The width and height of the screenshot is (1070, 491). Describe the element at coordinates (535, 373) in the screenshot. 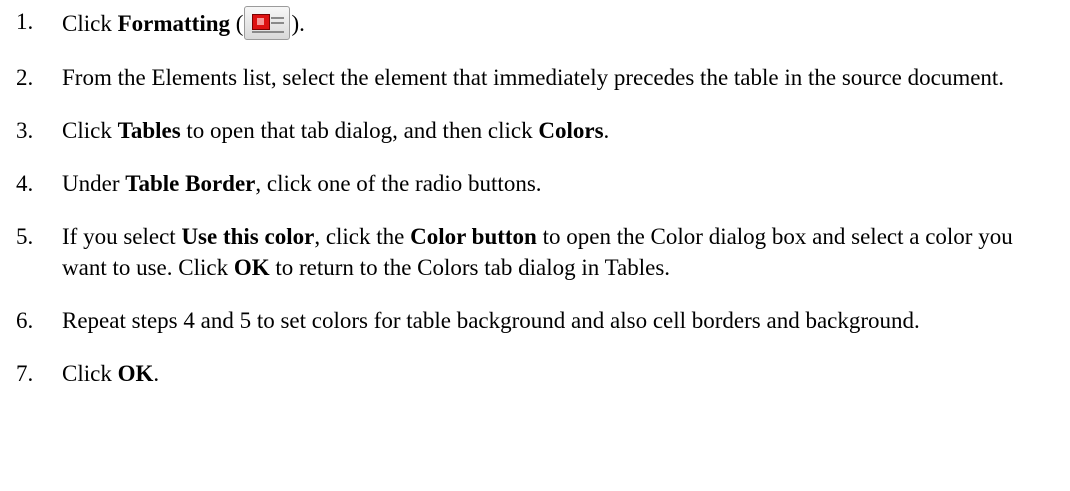

I see `step-7: 7. Click OK.` at that location.